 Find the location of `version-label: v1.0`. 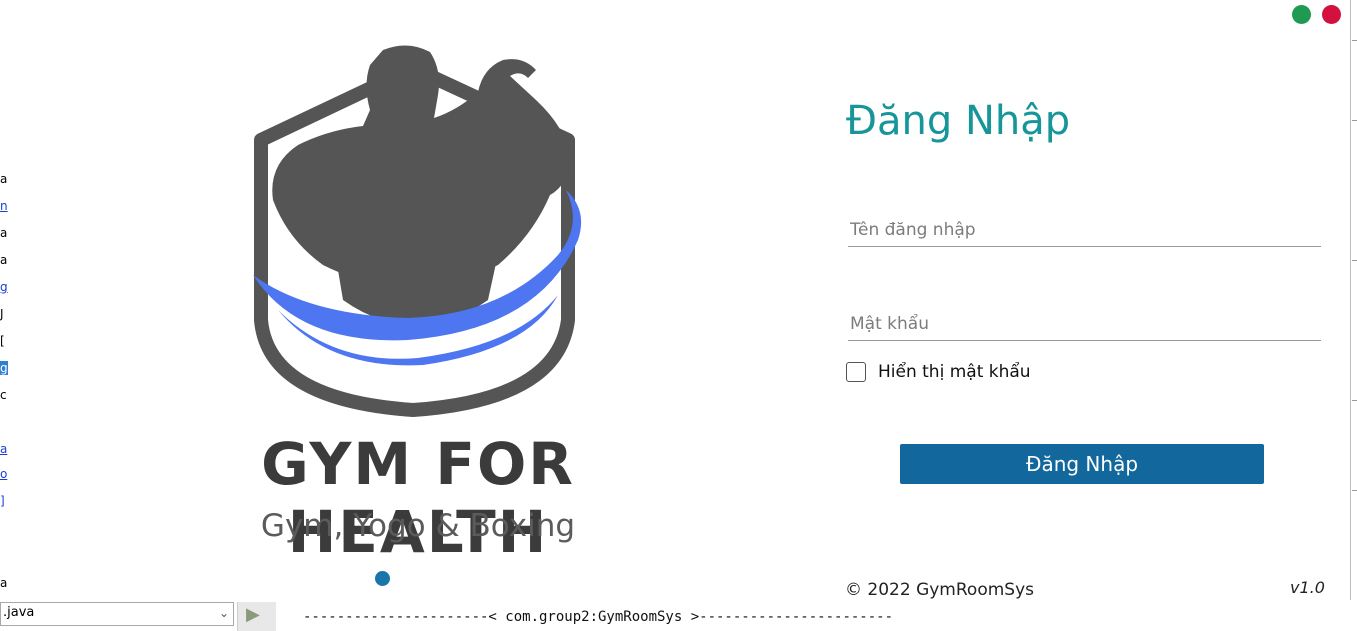

version-label: v1.0 is located at coordinates (1307, 587).